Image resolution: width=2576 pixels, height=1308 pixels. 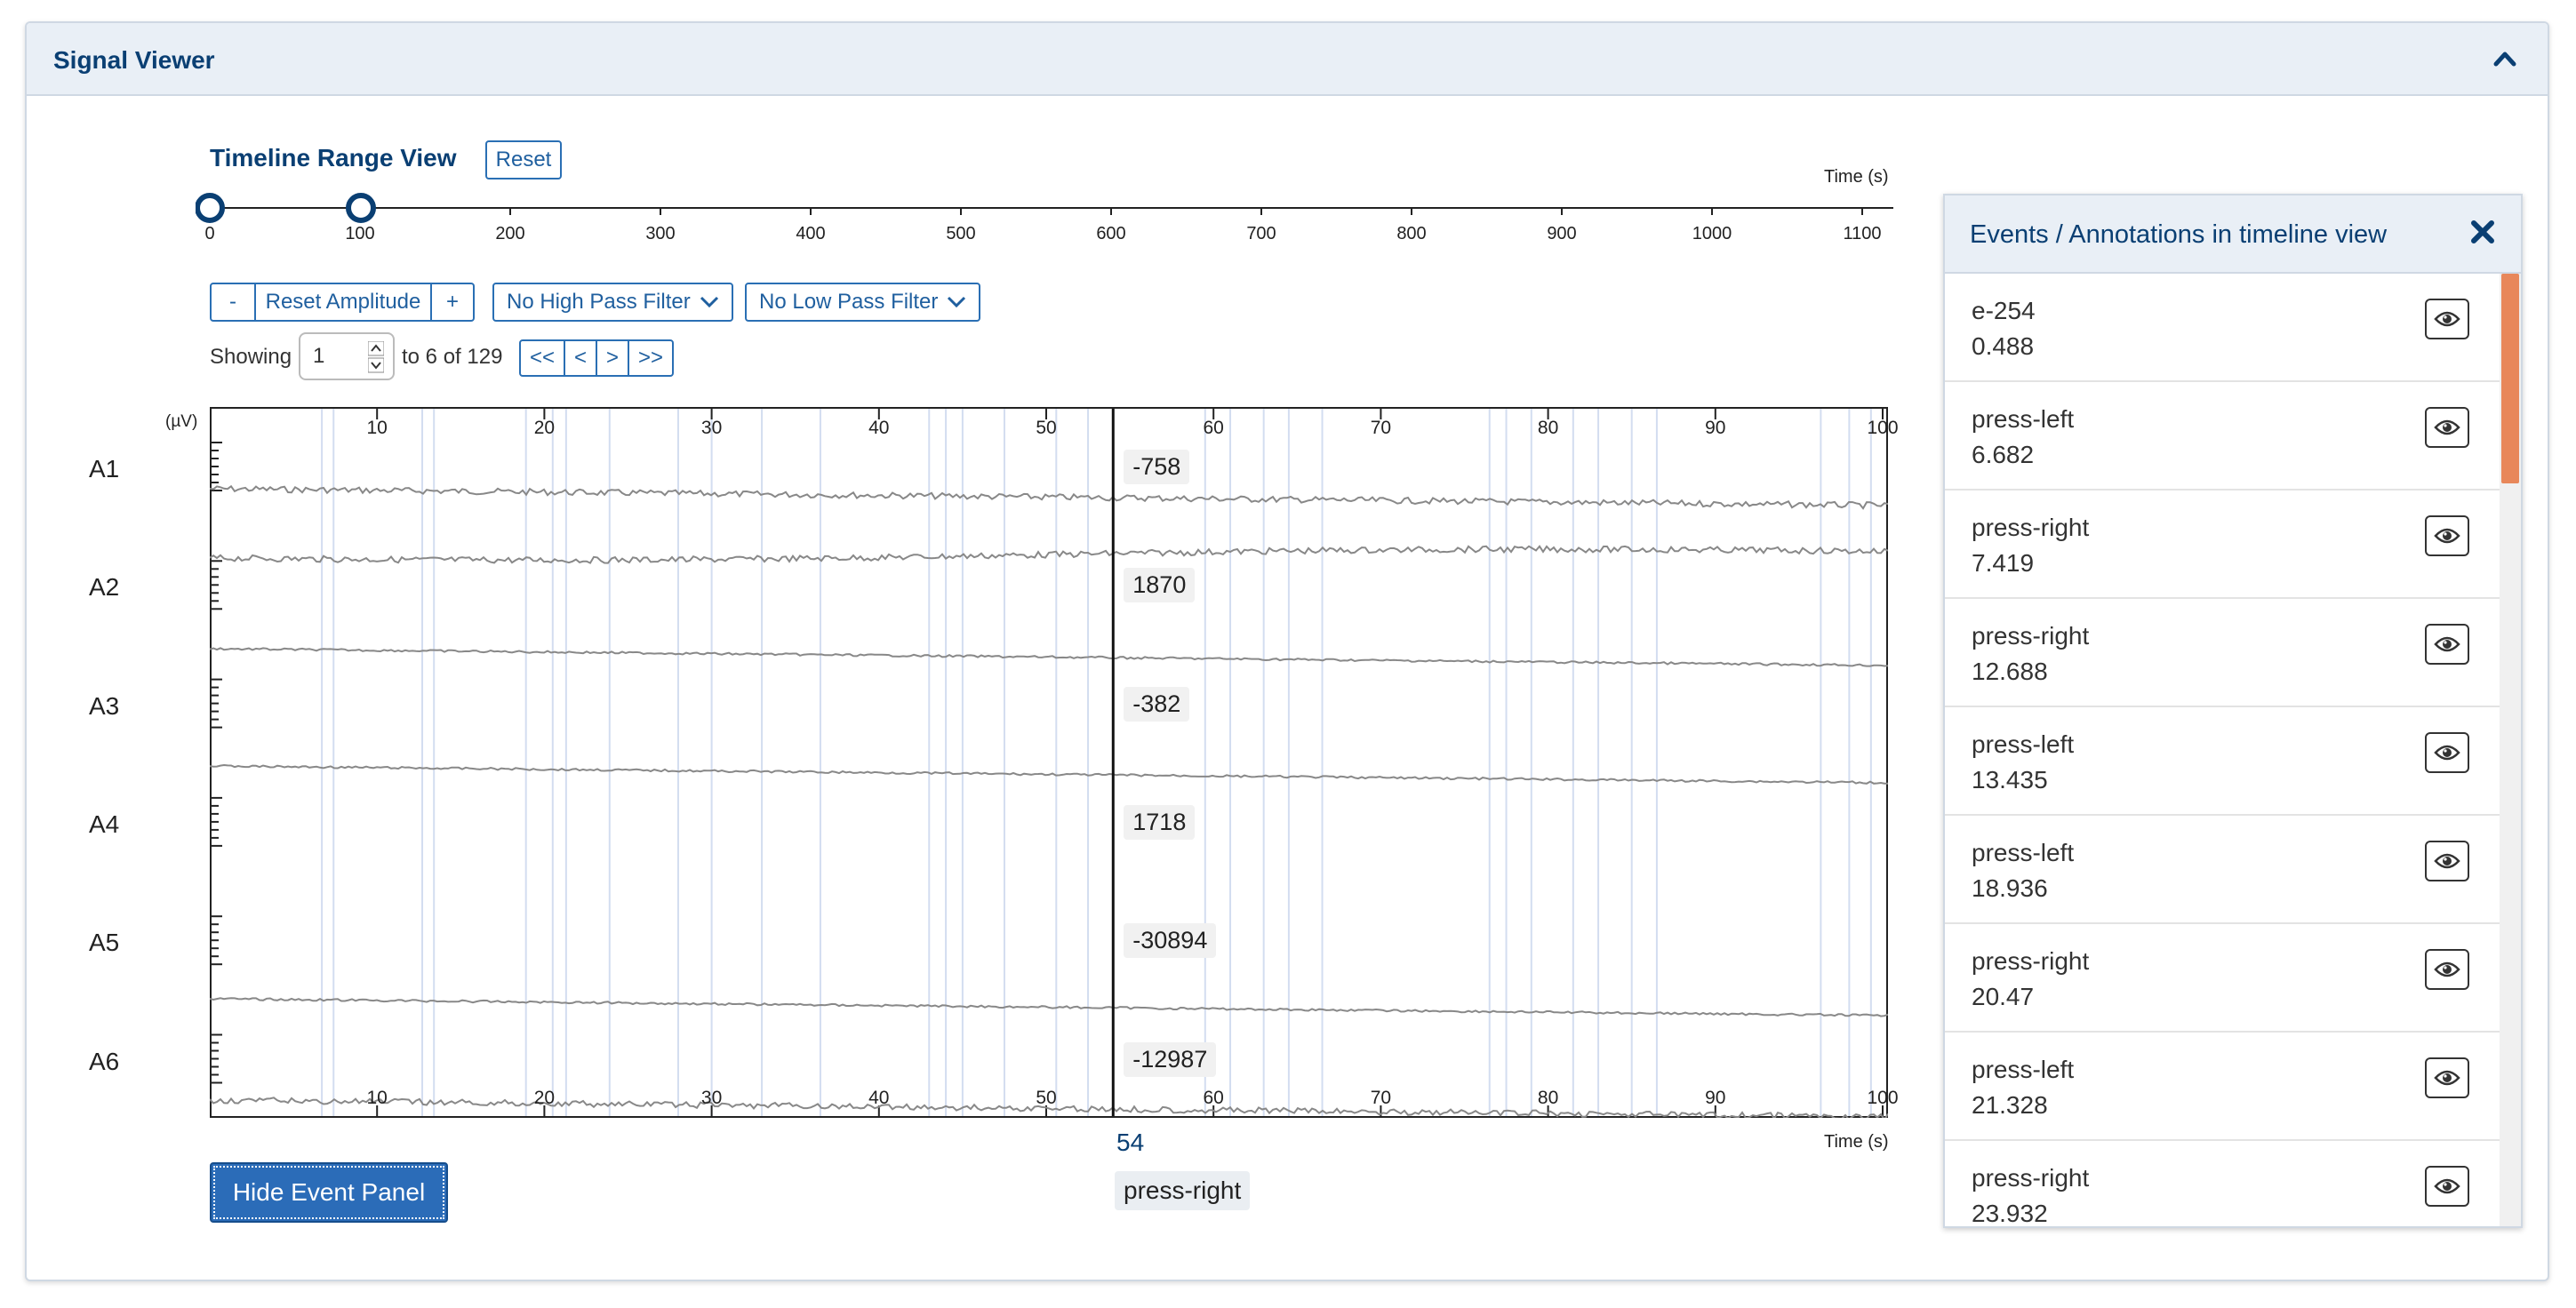 What do you see at coordinates (2223, 328) in the screenshot?
I see `event-list-item: e-254 0.488` at bounding box center [2223, 328].